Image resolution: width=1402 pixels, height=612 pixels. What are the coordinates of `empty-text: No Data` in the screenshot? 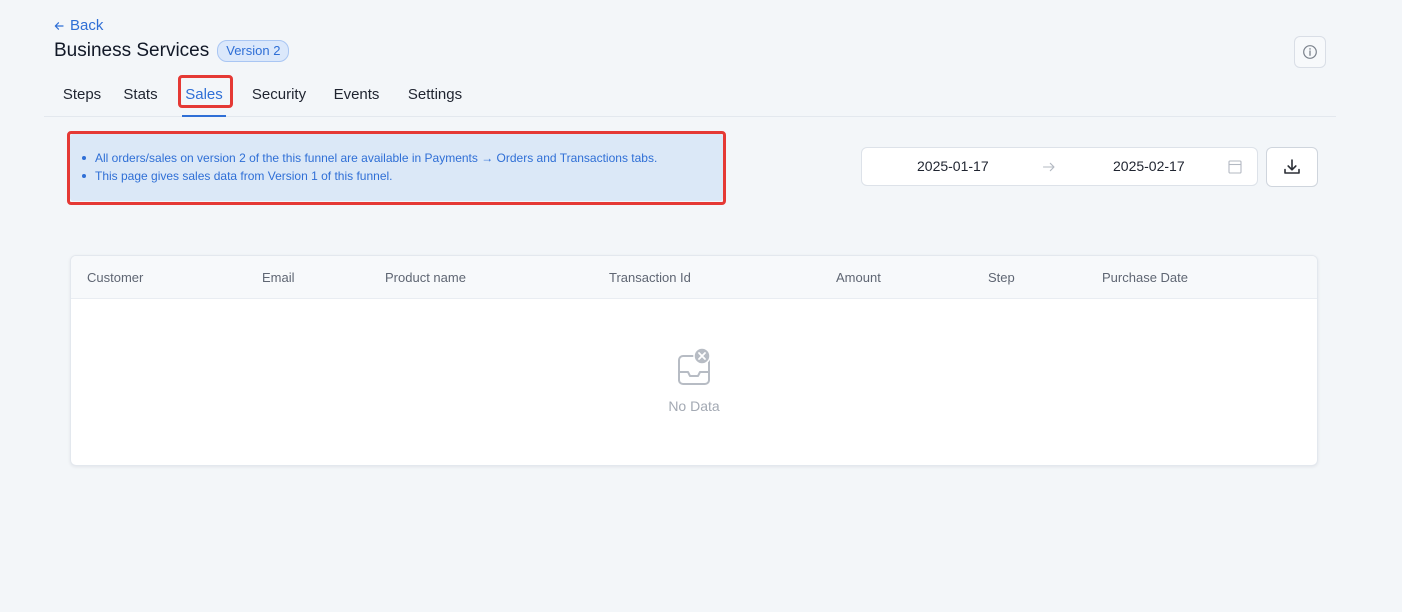 It's located at (694, 406).